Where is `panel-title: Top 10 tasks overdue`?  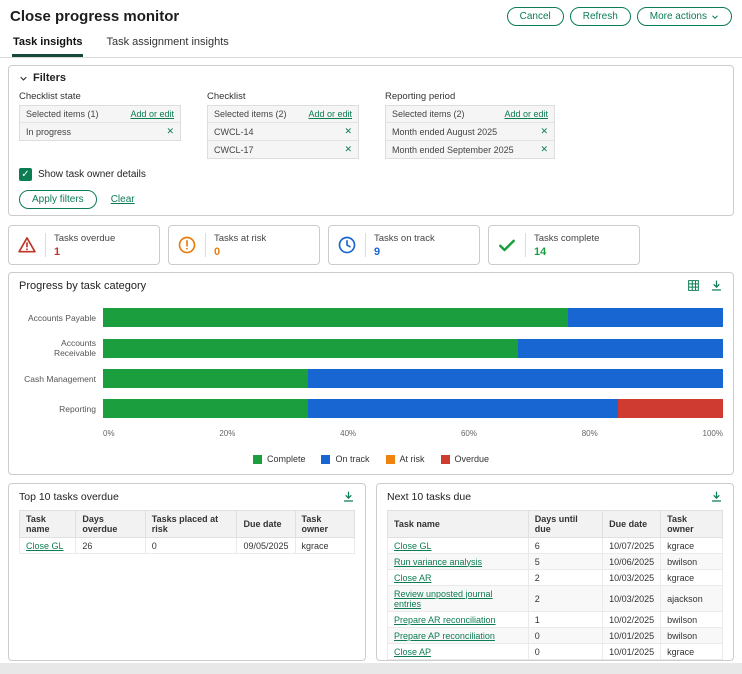 panel-title: Top 10 tasks overdue is located at coordinates (69, 496).